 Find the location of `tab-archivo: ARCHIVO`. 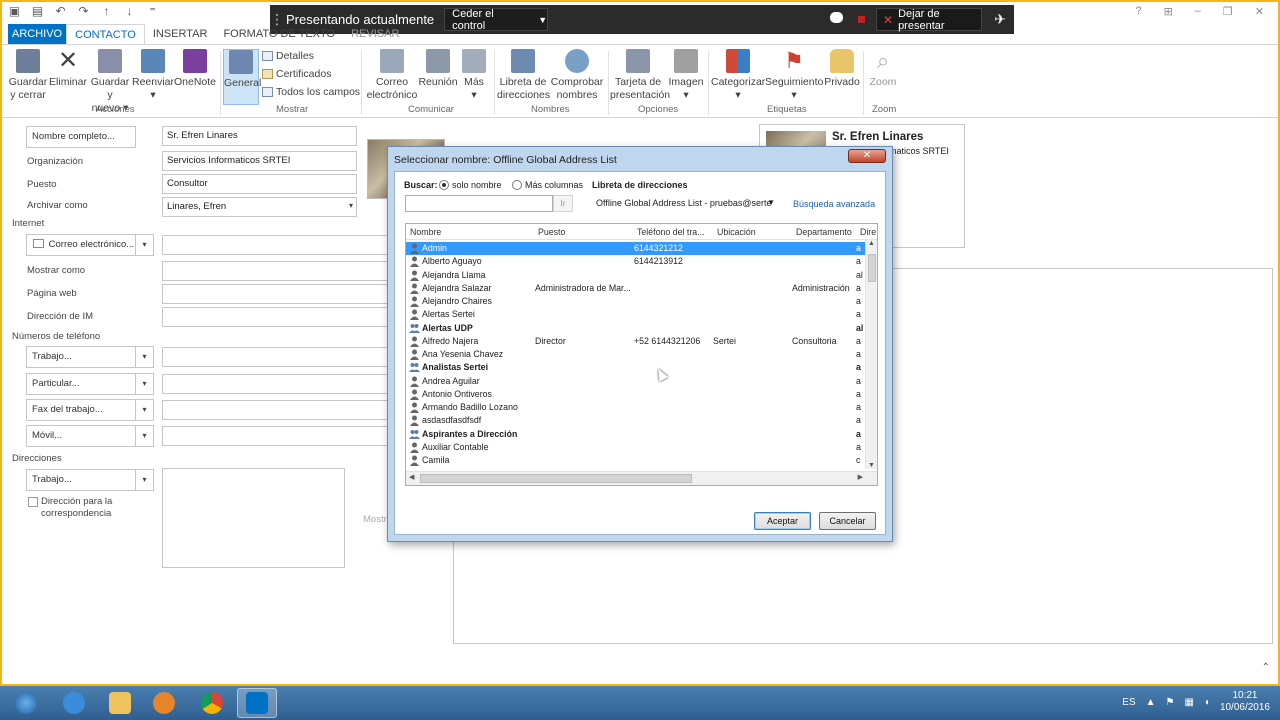

tab-archivo: ARCHIVO is located at coordinates (37, 34).